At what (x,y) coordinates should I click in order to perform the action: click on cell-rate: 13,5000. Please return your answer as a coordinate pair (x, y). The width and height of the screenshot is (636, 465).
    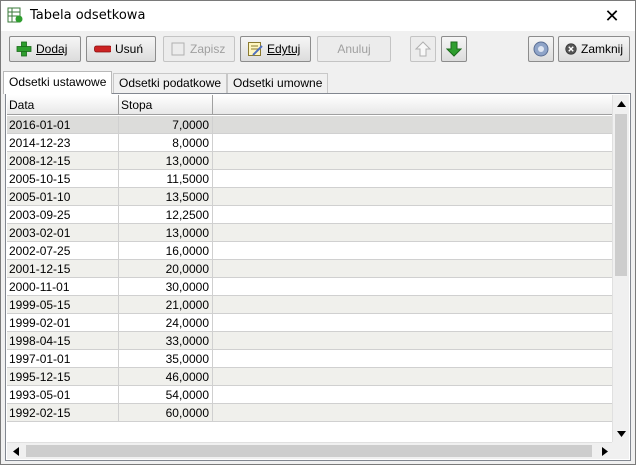
    Looking at the image, I should click on (166, 197).